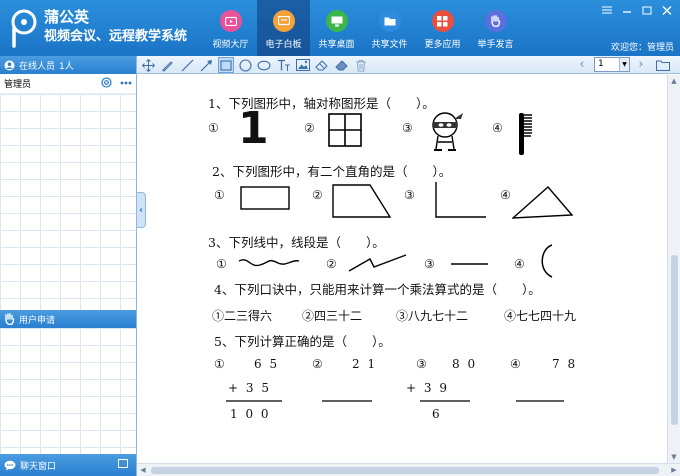 The image size is (680, 476). What do you see at coordinates (267, 364) in the screenshot?
I see `q5-a-top: 6 5` at bounding box center [267, 364].